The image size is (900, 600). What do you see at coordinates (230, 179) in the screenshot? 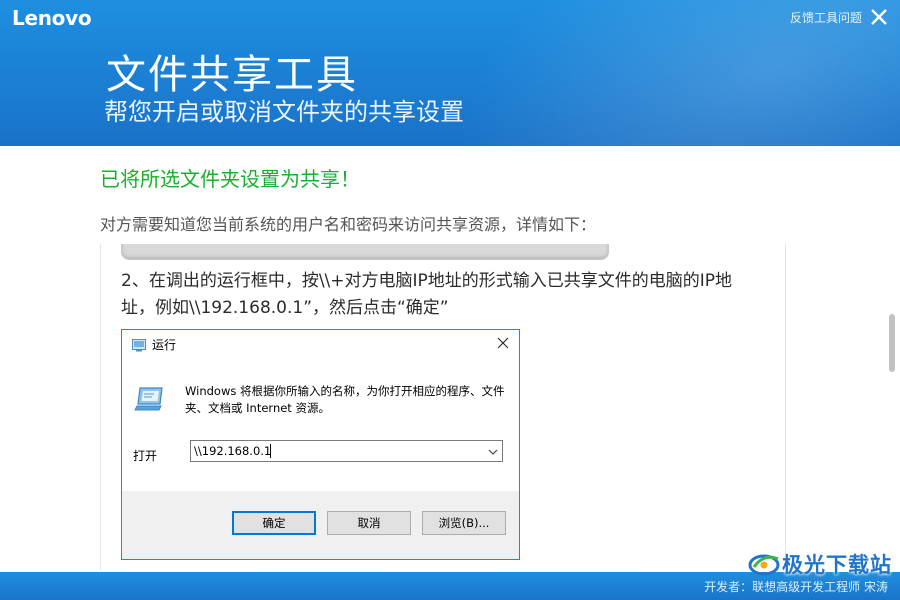
I see `success-message: 已将所选文件夹设置为共享！` at bounding box center [230, 179].